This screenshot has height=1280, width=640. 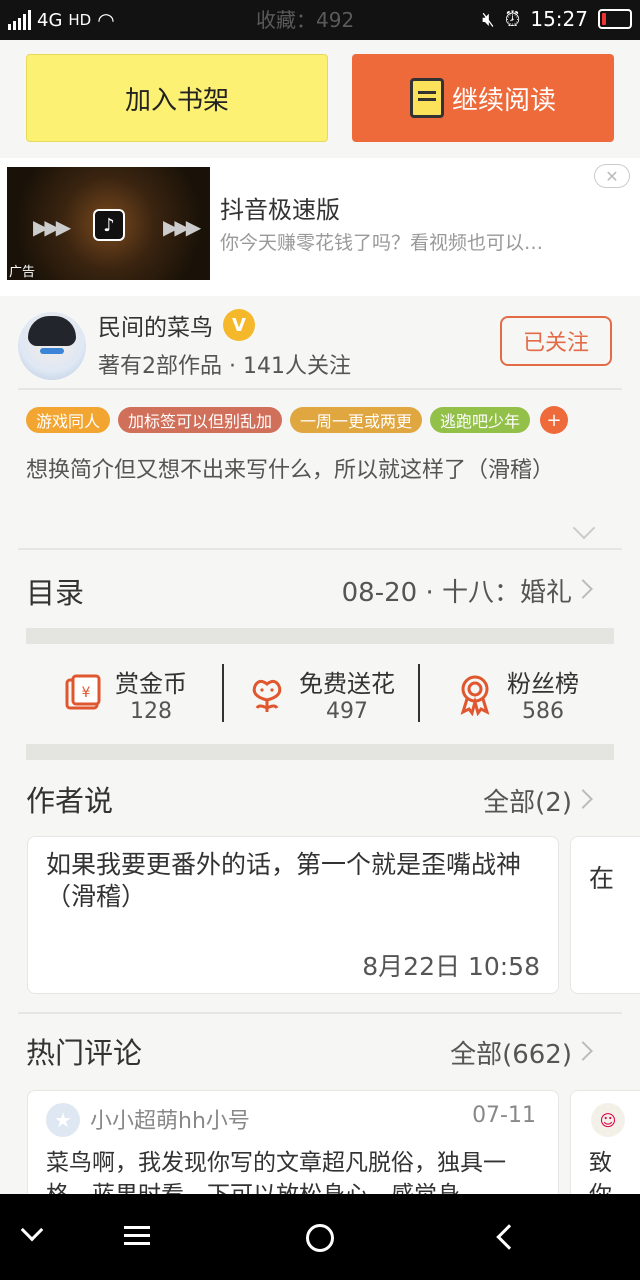 I want to click on tag: 游戏同人, so click(x=68, y=420).